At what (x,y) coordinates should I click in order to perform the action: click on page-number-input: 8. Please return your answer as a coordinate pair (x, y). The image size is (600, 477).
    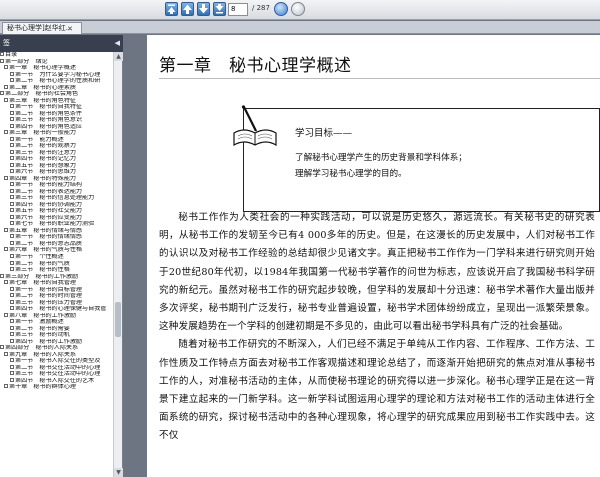
    Looking at the image, I should click on (238, 9).